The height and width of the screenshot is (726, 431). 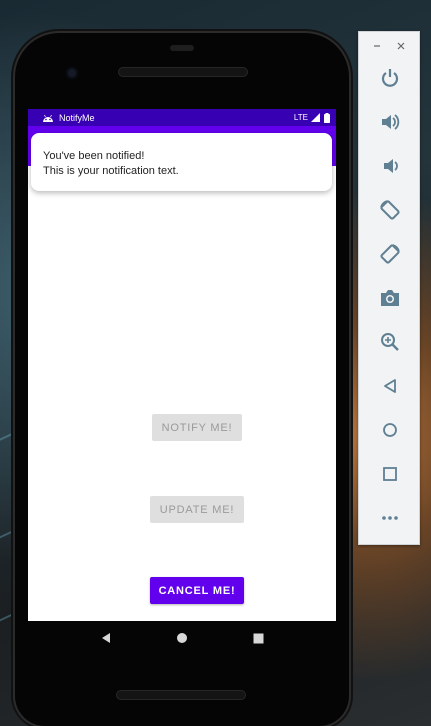 What do you see at coordinates (197, 590) in the screenshot?
I see `cancel-button: CANCEL ME!` at bounding box center [197, 590].